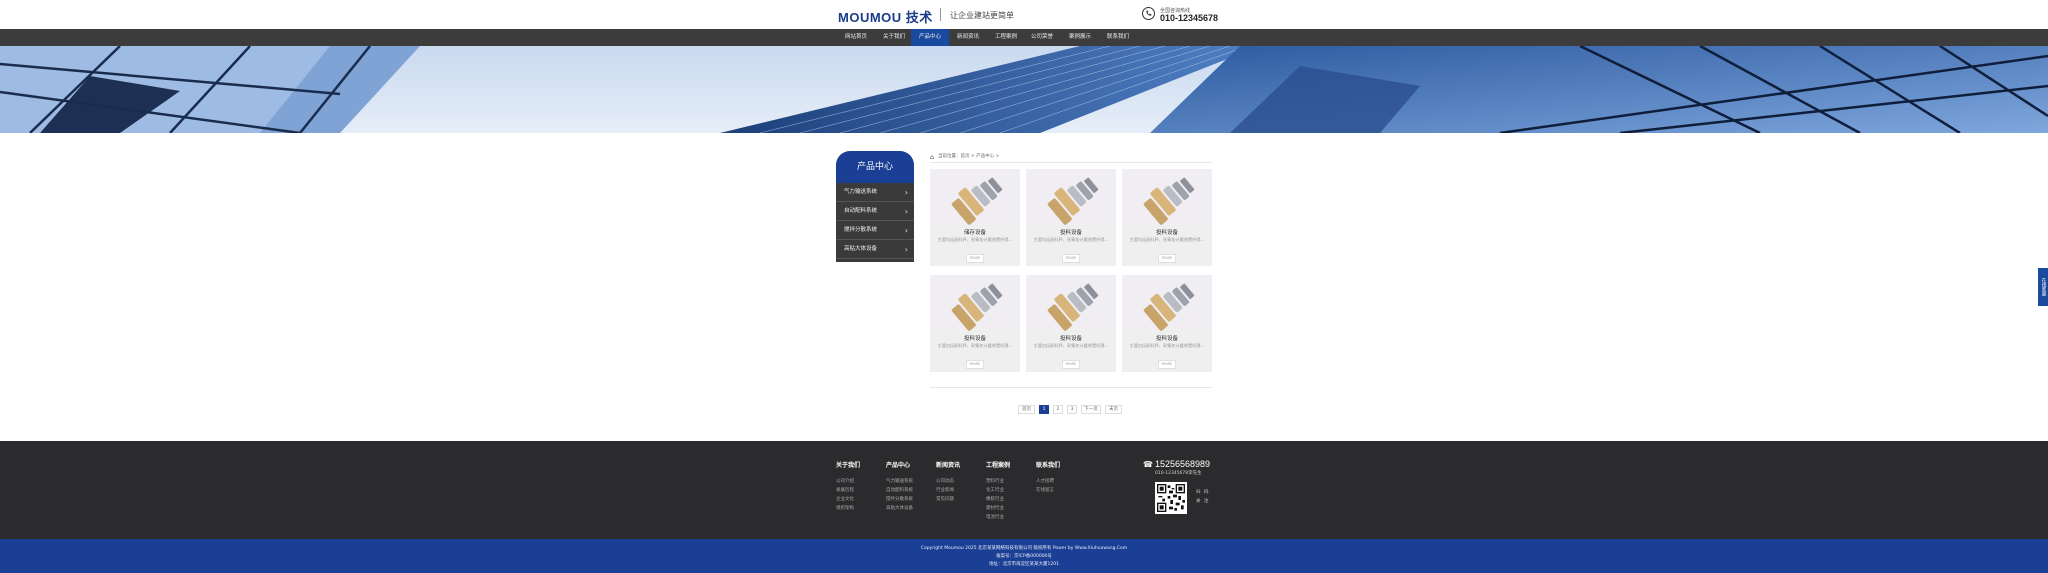  Describe the element at coordinates (1044, 409) in the screenshot. I see `pagination-current: 1` at that location.